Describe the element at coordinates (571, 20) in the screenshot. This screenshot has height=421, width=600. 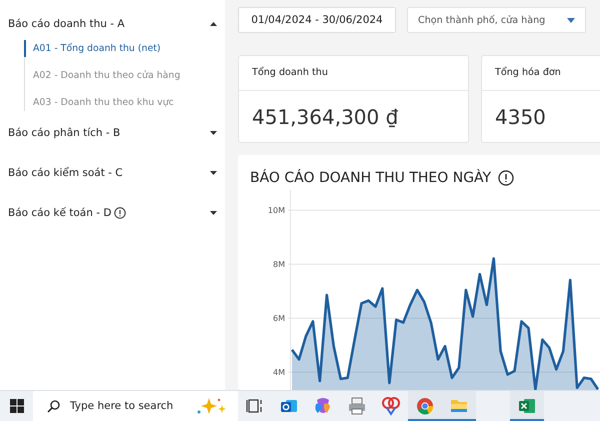
I see `caret-icon` at that location.